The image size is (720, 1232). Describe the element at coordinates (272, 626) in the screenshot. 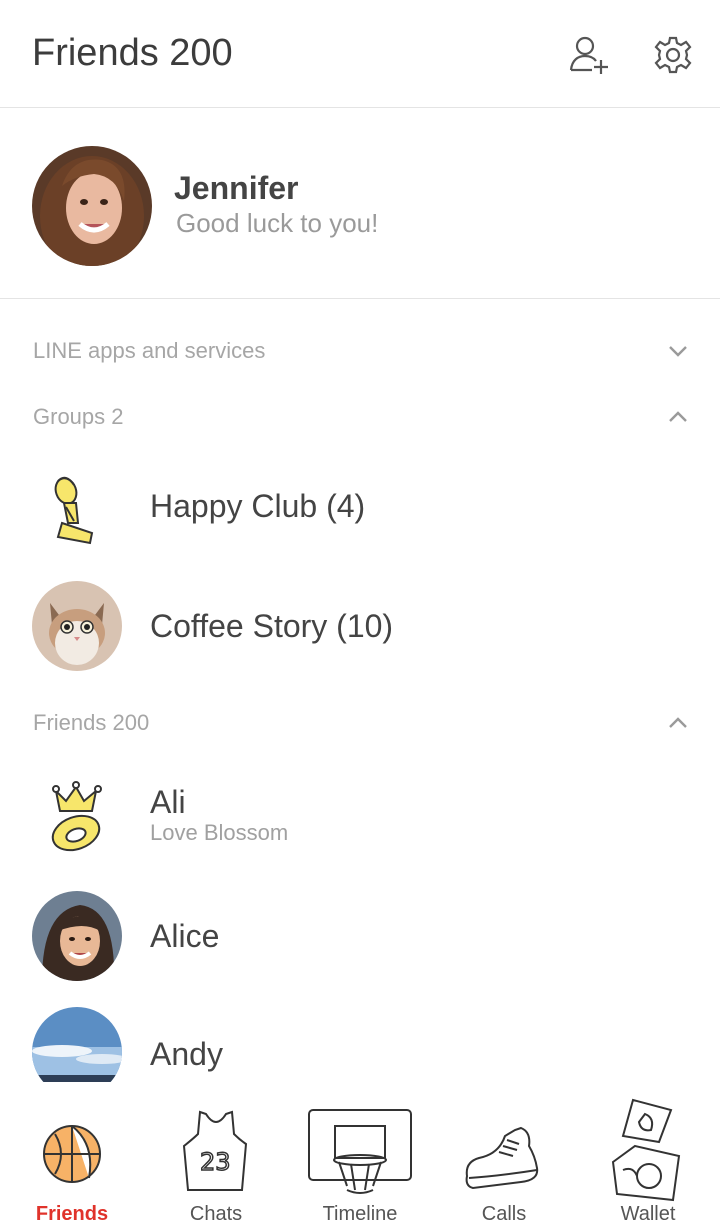

I see `group-name: Coffee Story (10)` at that location.